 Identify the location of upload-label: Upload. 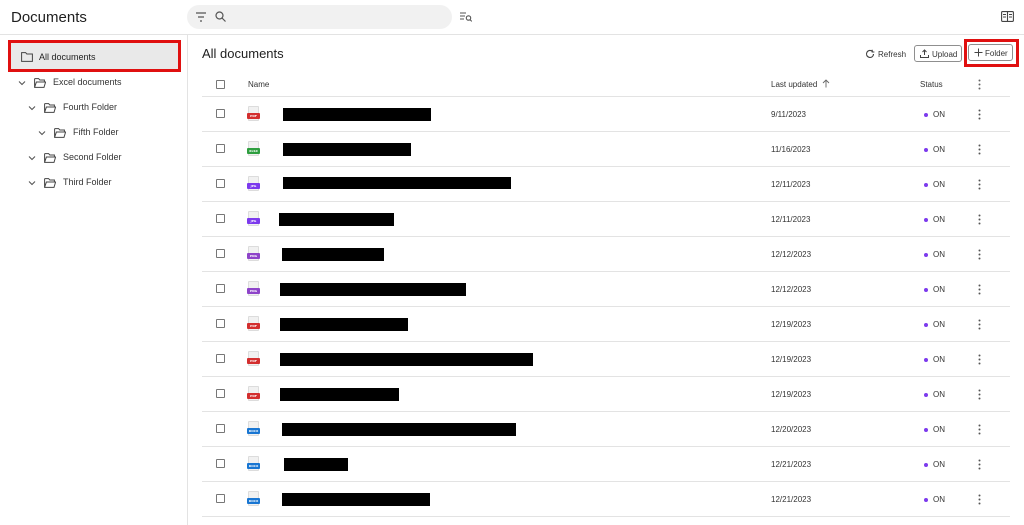
(945, 54).